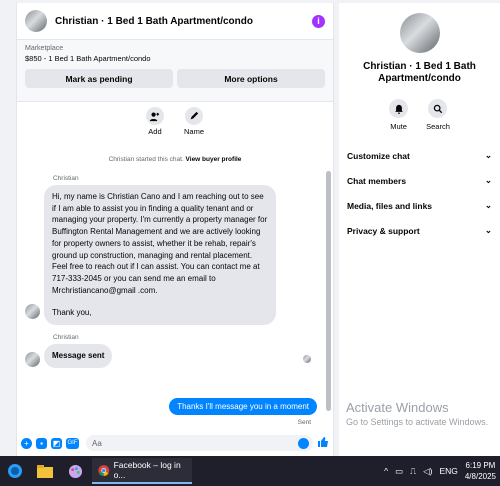  What do you see at coordinates (419, 180) in the screenshot?
I see `section-chat-members: Chat members ⌄` at bounding box center [419, 180].